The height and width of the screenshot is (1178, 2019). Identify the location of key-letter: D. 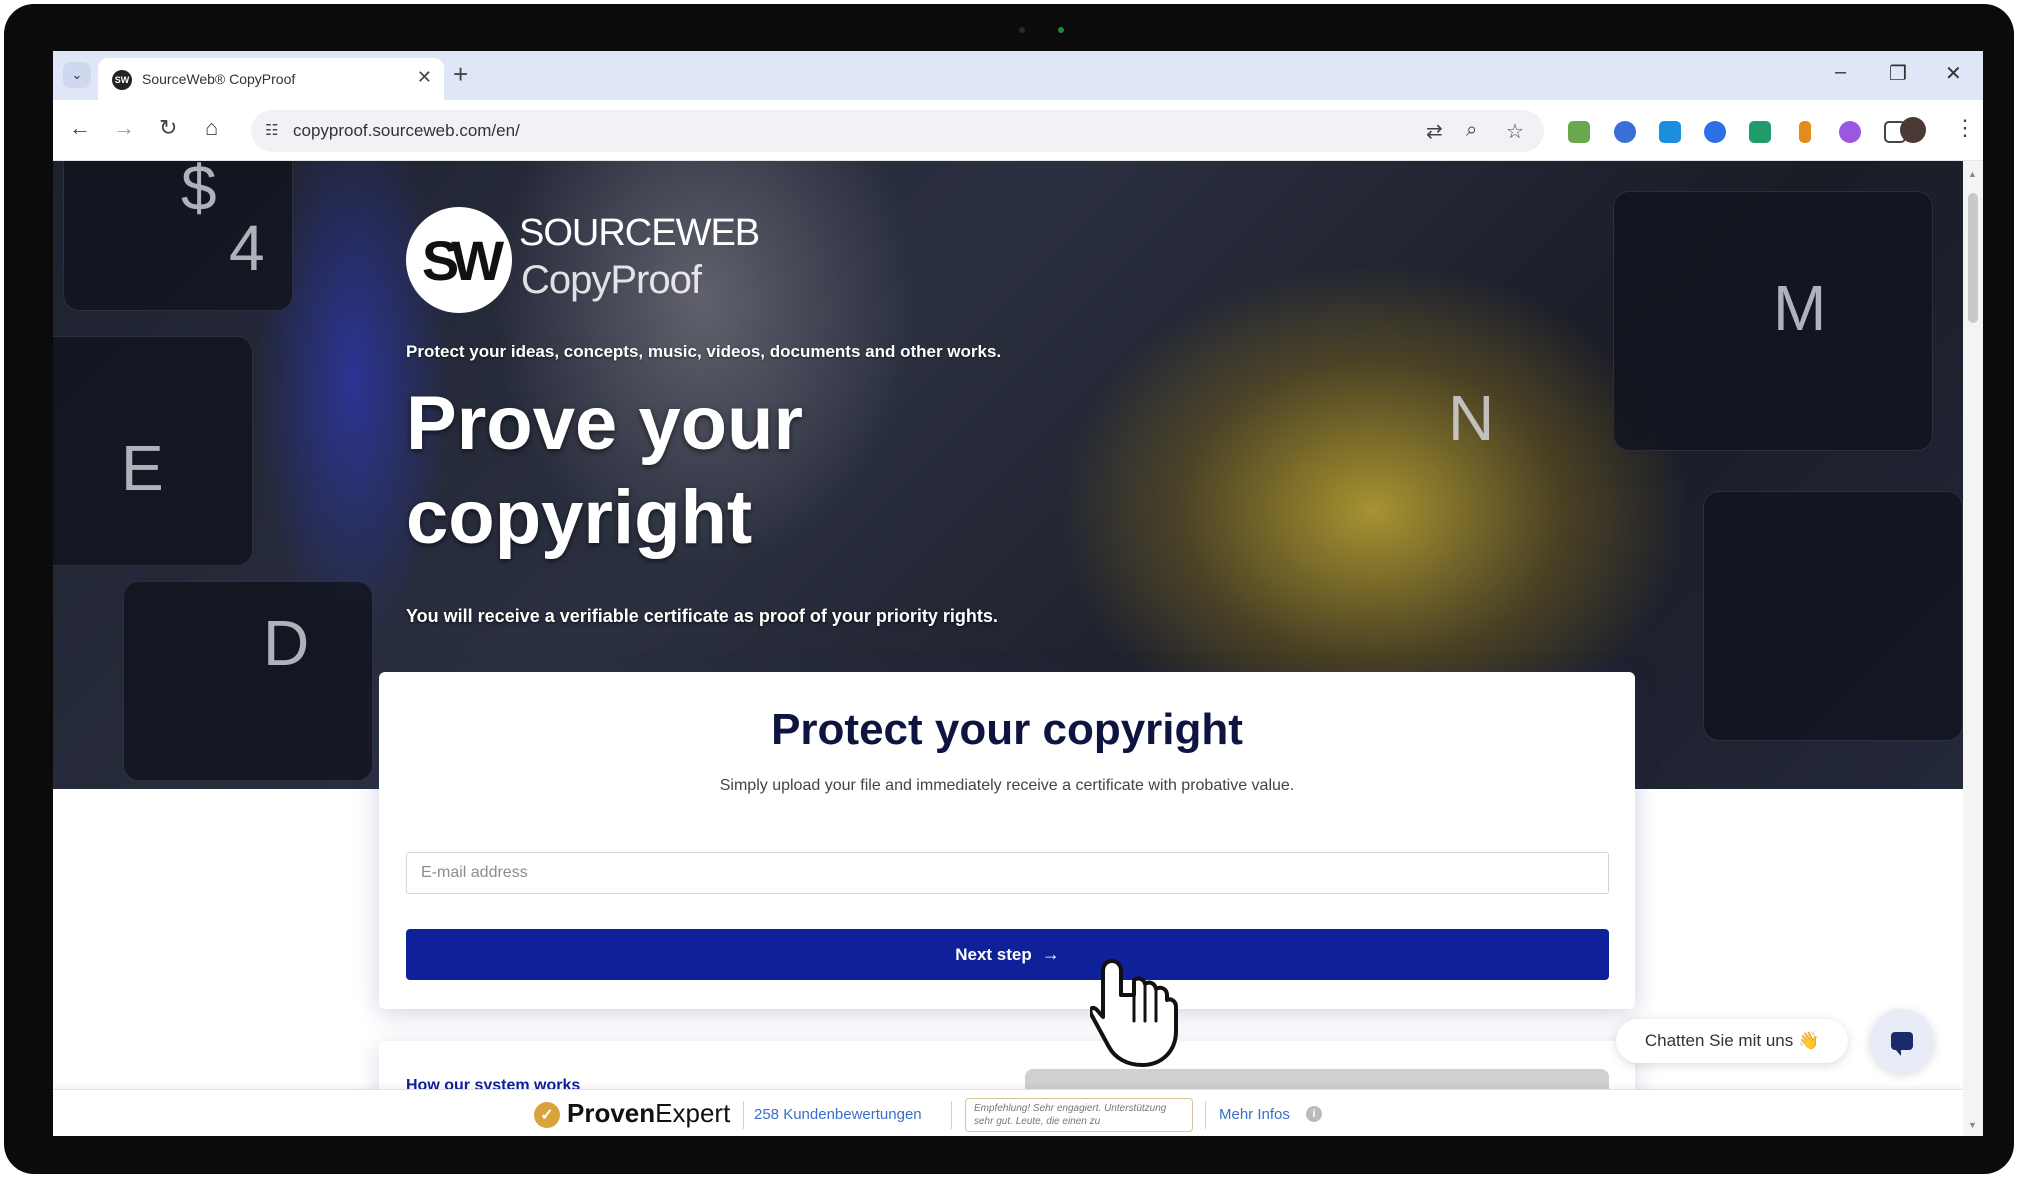
(286, 643).